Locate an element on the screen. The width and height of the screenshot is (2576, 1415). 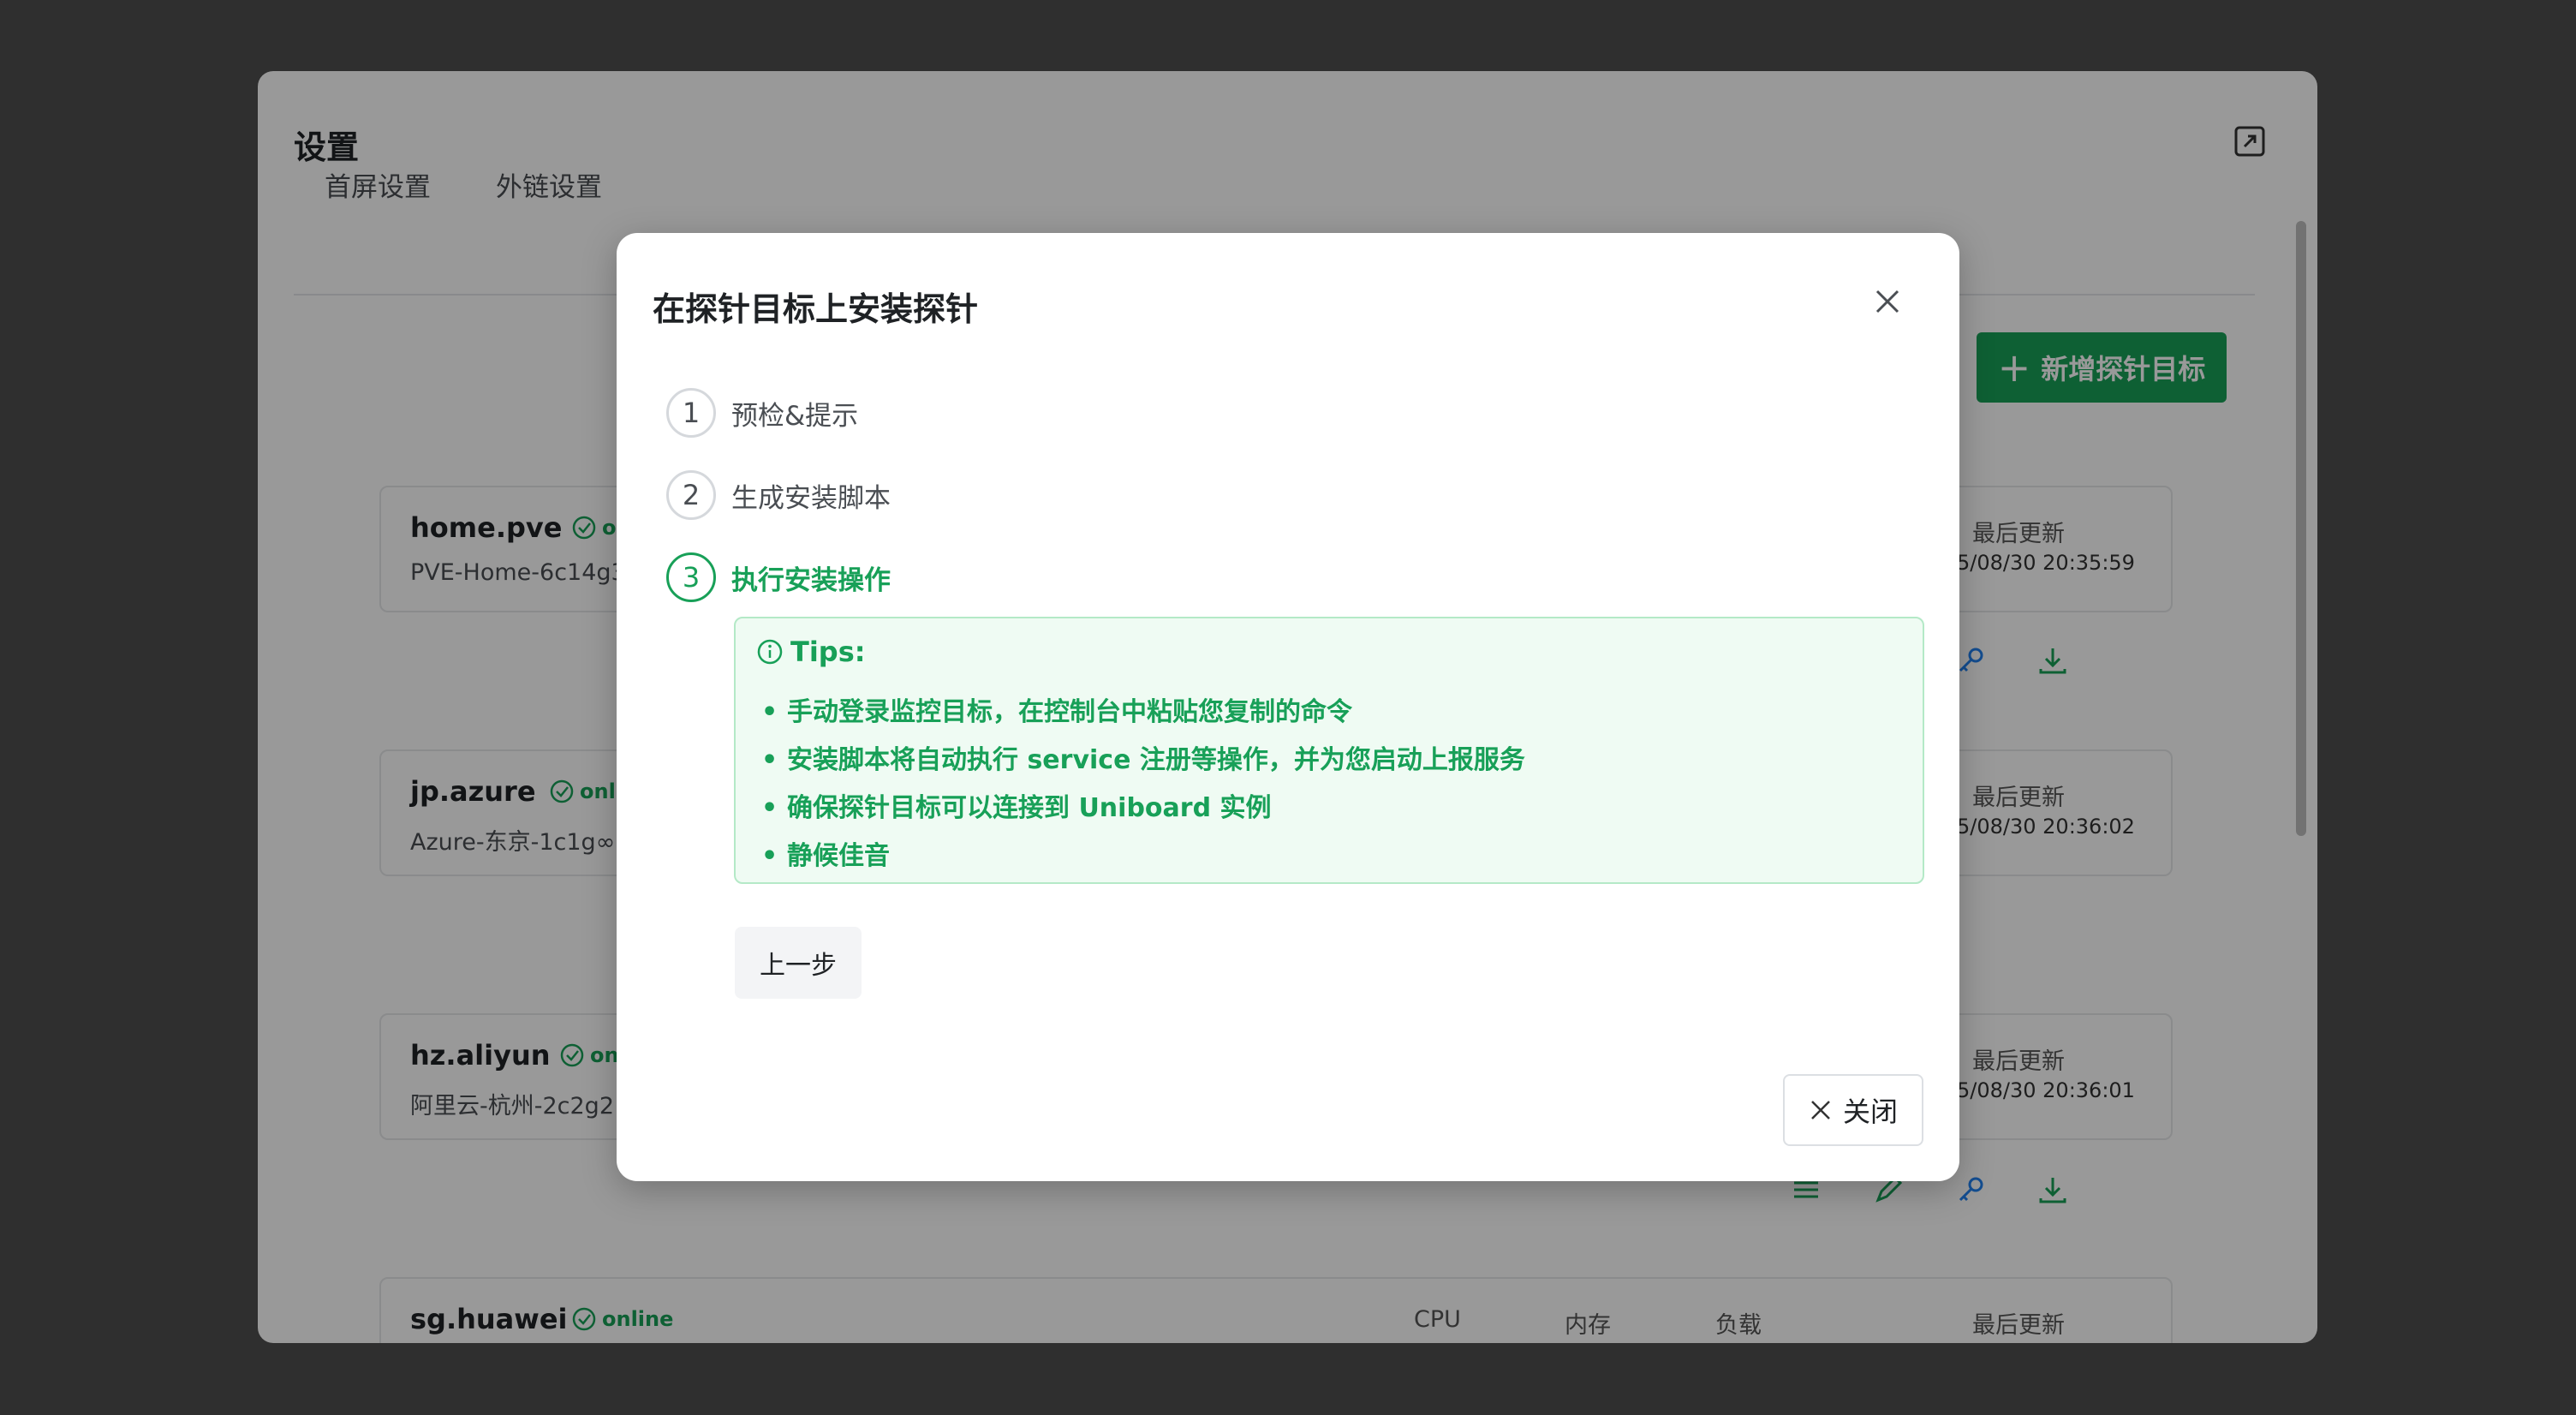
tip-item: 安装脚本将自动执行 service 注册等操作，并为您启动上报服务 is located at coordinates (1143, 761).